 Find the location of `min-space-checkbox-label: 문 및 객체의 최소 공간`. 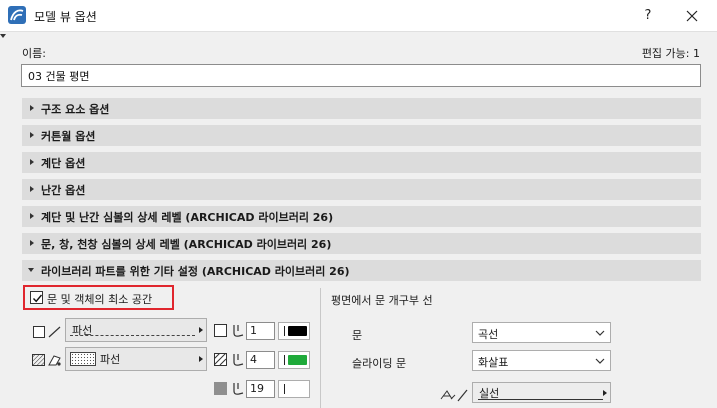

min-space-checkbox-label: 문 및 객체의 최소 공간 is located at coordinates (100, 299).